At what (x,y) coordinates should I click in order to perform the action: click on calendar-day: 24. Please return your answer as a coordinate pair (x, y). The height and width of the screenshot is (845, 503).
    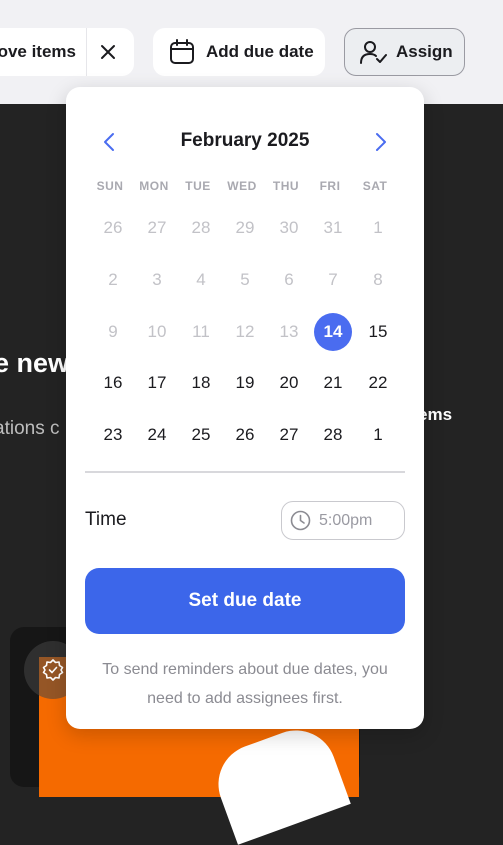
    Looking at the image, I should click on (157, 435).